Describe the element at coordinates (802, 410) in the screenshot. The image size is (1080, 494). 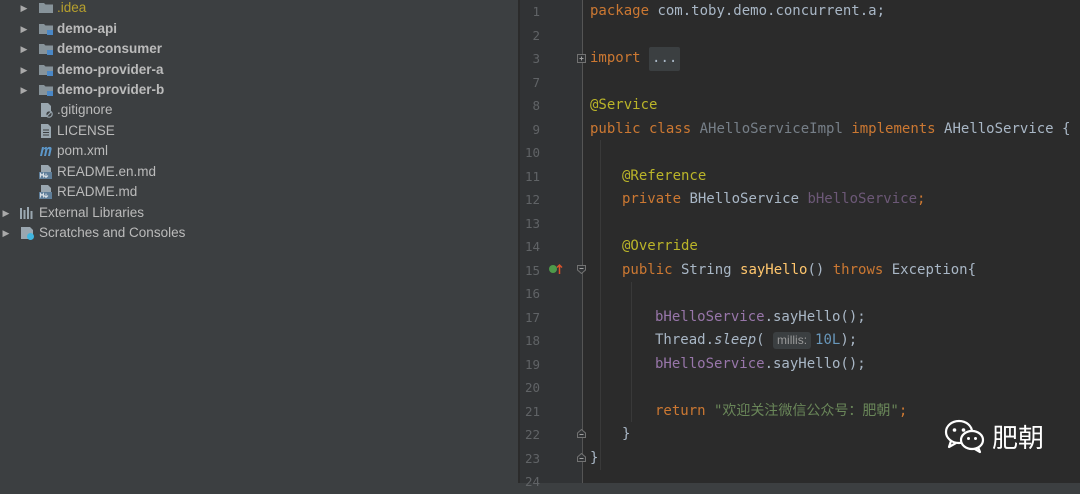
I see `code-token: "欢迎关注微信公众号：肥朝"` at that location.